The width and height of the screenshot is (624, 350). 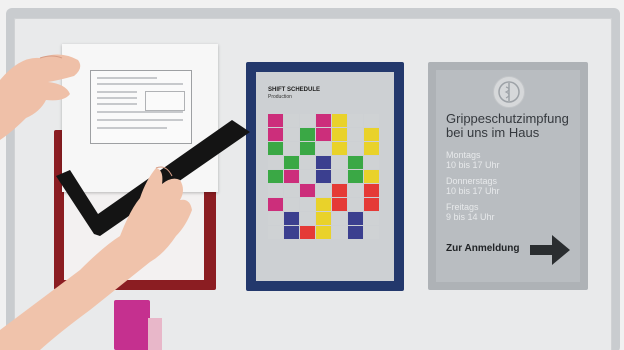 I want to click on magenta-object, so click(x=132, y=325).